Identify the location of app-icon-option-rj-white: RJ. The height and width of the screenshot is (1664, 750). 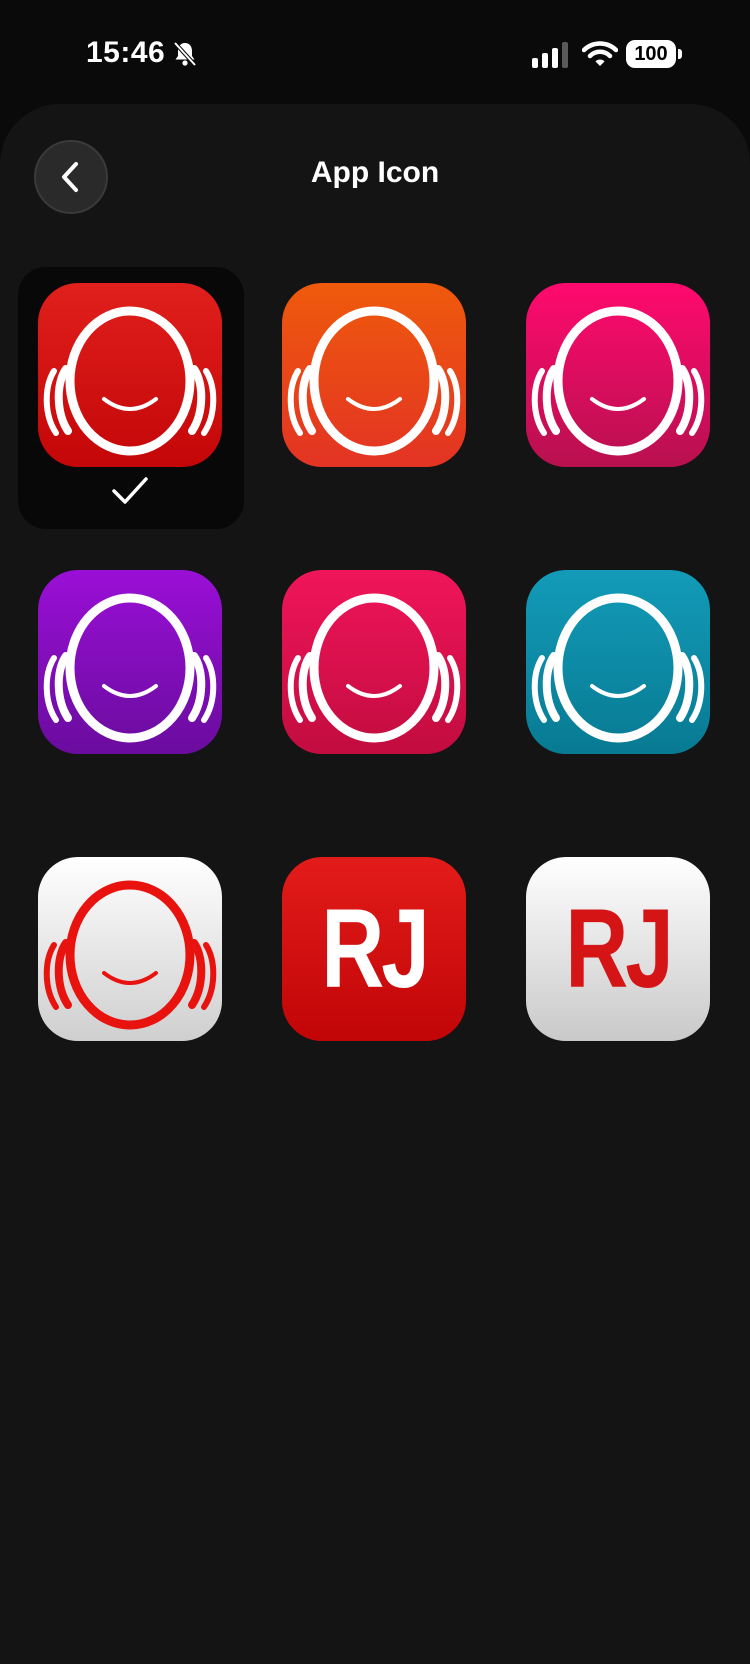
(619, 972).